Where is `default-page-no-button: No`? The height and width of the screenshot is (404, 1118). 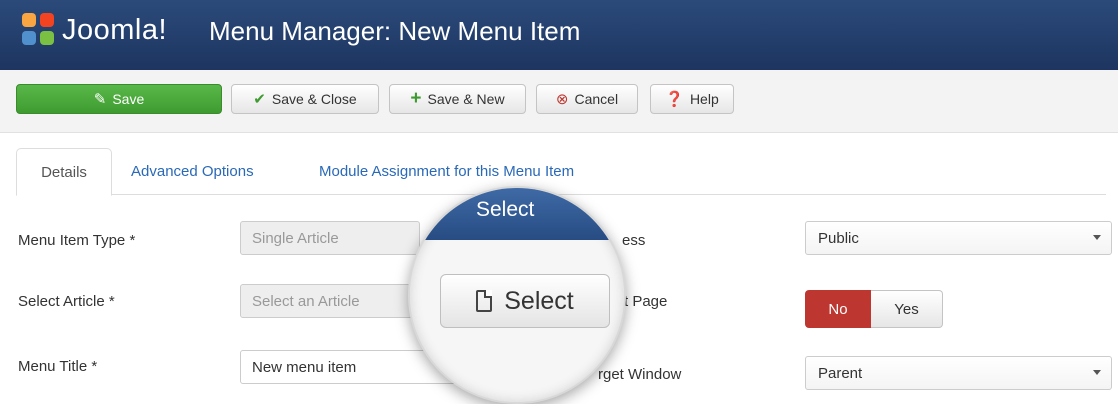
default-page-no-button: No is located at coordinates (838, 309).